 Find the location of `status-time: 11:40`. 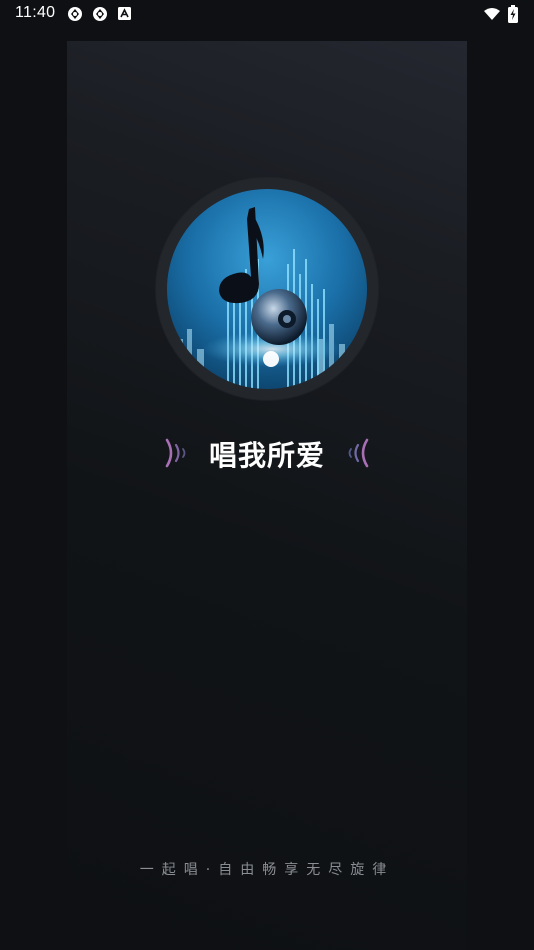

status-time: 11:40 is located at coordinates (35, 12).